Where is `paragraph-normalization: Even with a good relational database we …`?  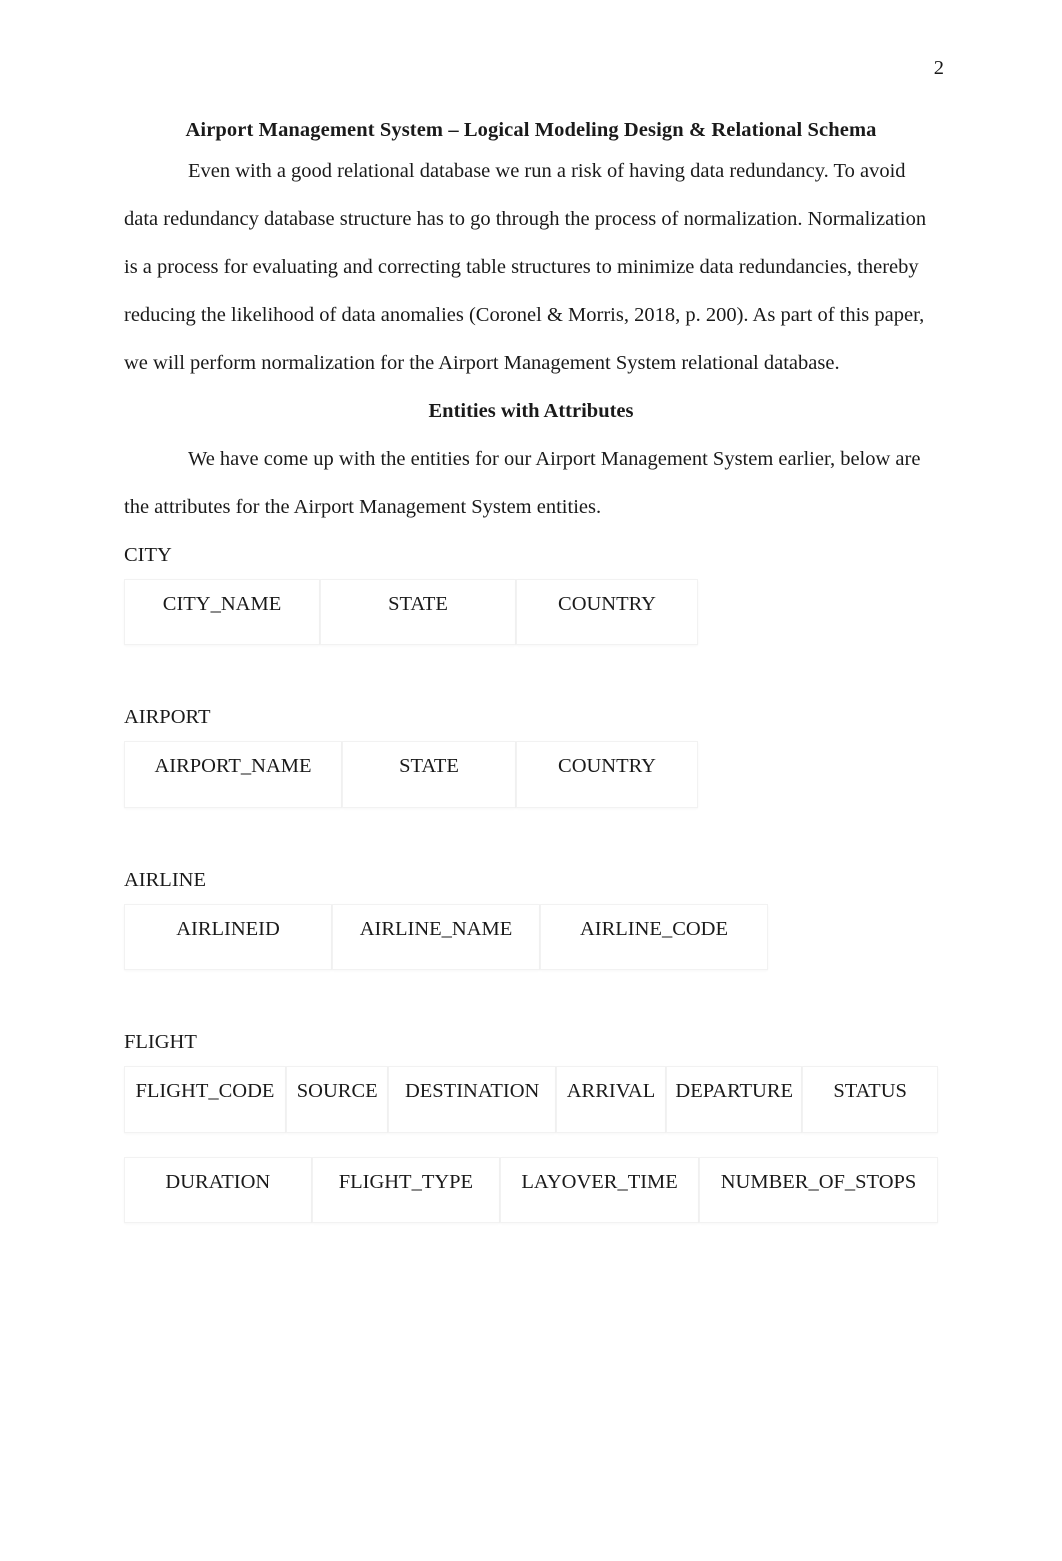
paragraph-normalization: Even with a good relational database we … is located at coordinates (531, 267).